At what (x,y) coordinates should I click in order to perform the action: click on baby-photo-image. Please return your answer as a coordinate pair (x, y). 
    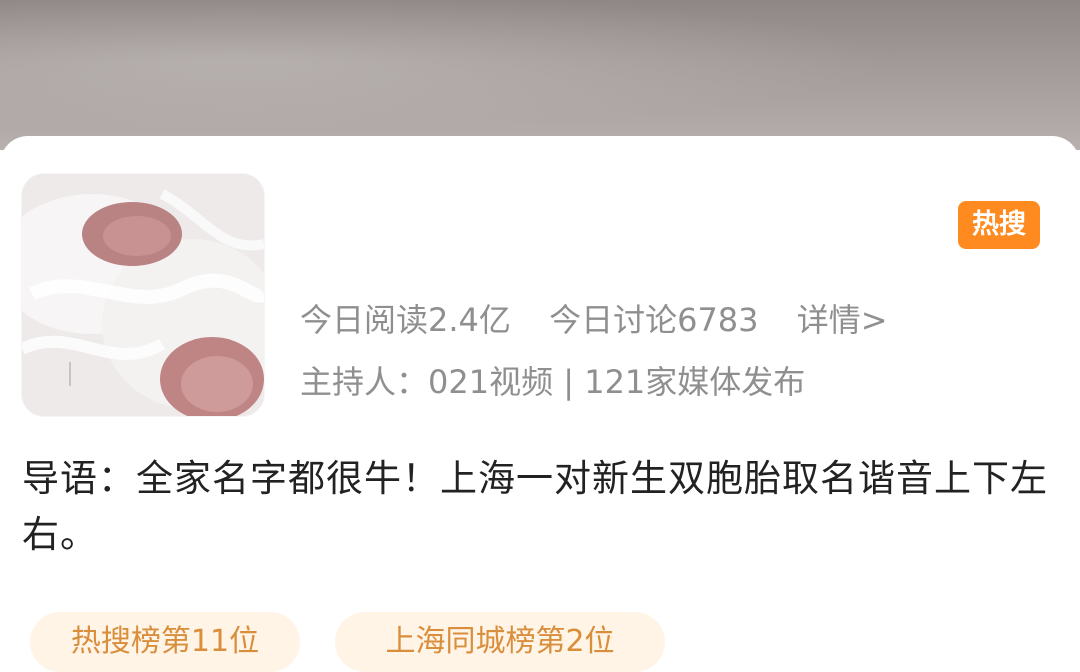
    Looking at the image, I should click on (143, 295).